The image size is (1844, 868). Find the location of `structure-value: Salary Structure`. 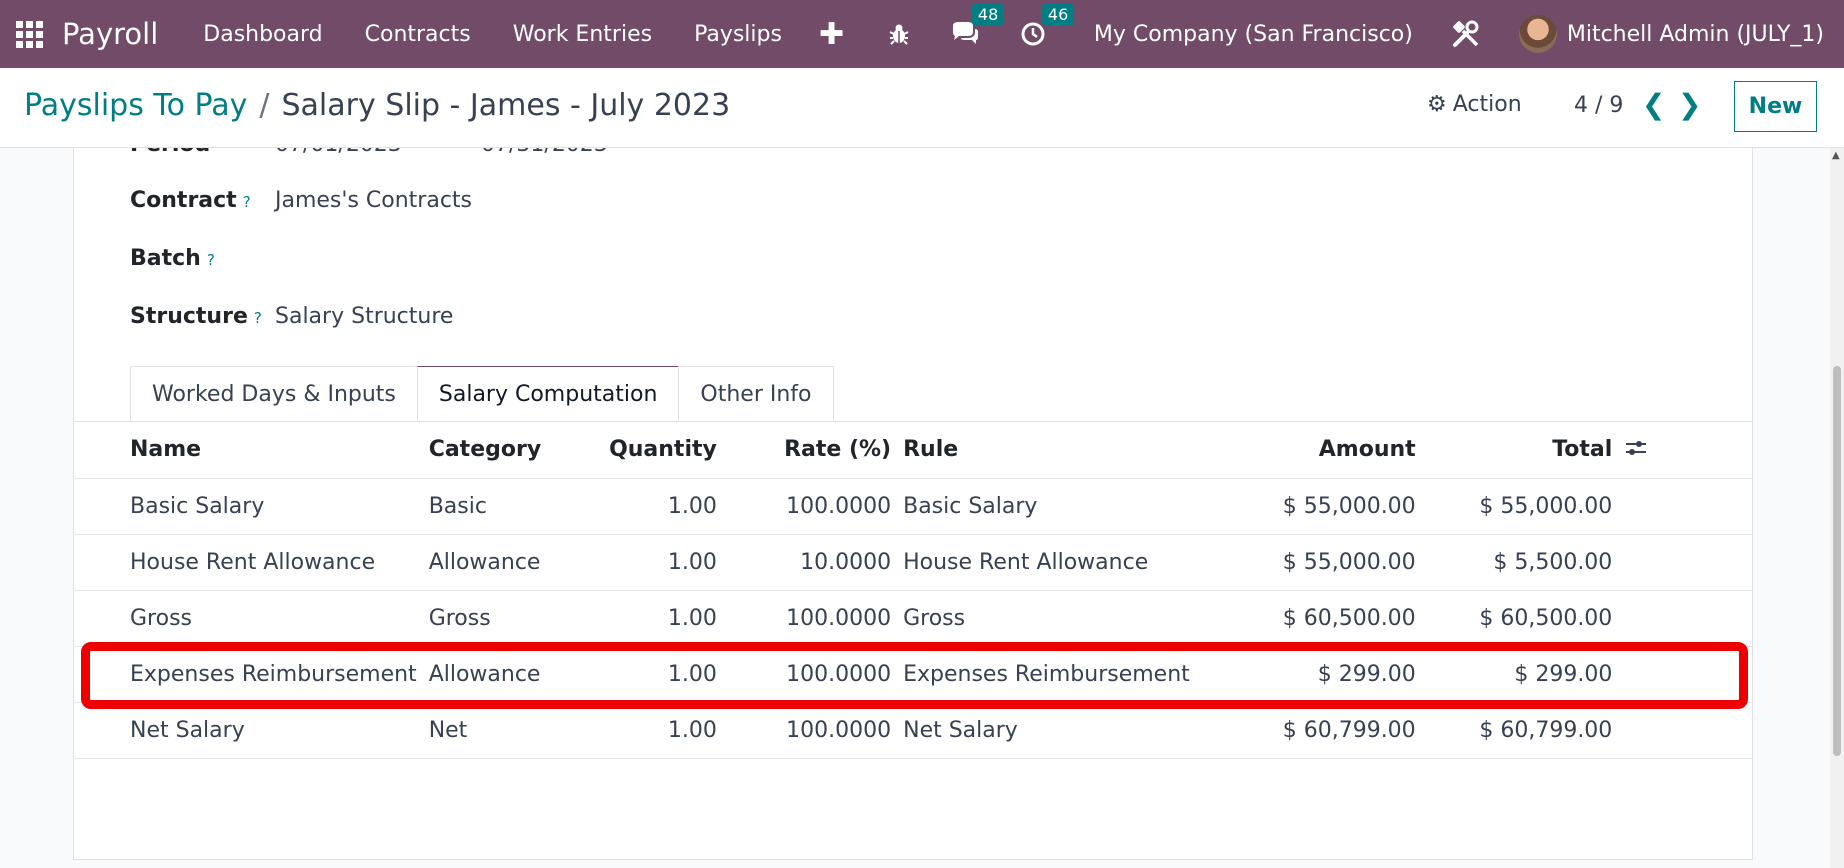

structure-value: Salary Structure is located at coordinates (364, 316).